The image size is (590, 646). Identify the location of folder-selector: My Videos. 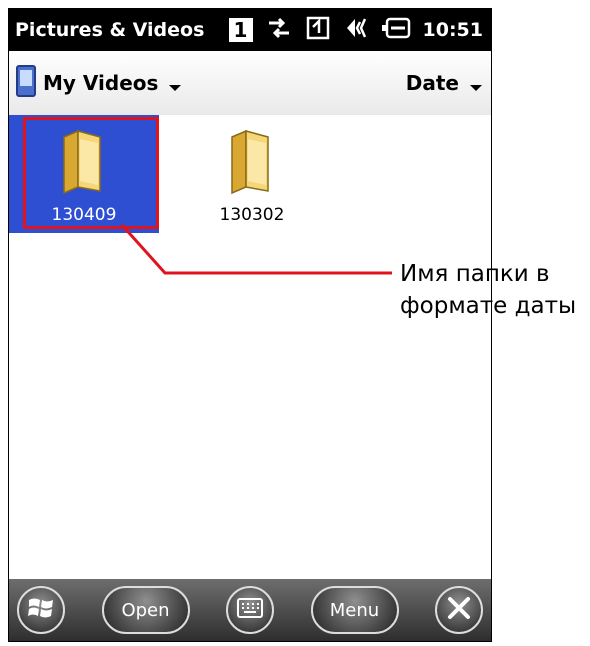
(95, 83).